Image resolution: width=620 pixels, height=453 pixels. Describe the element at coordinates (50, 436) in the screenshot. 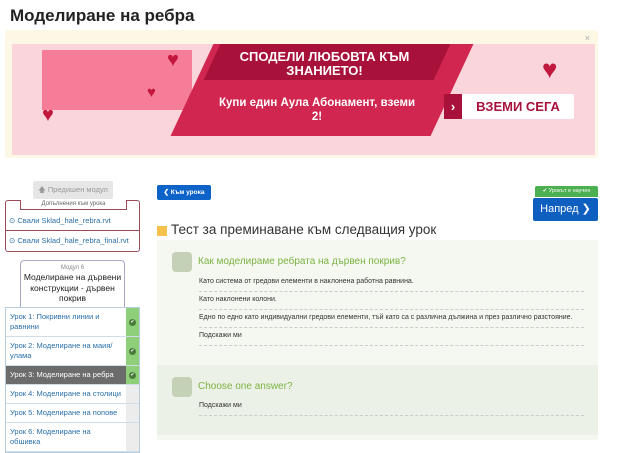

I see `lesson-label: Урок 6: Моделиране на обшивка` at that location.